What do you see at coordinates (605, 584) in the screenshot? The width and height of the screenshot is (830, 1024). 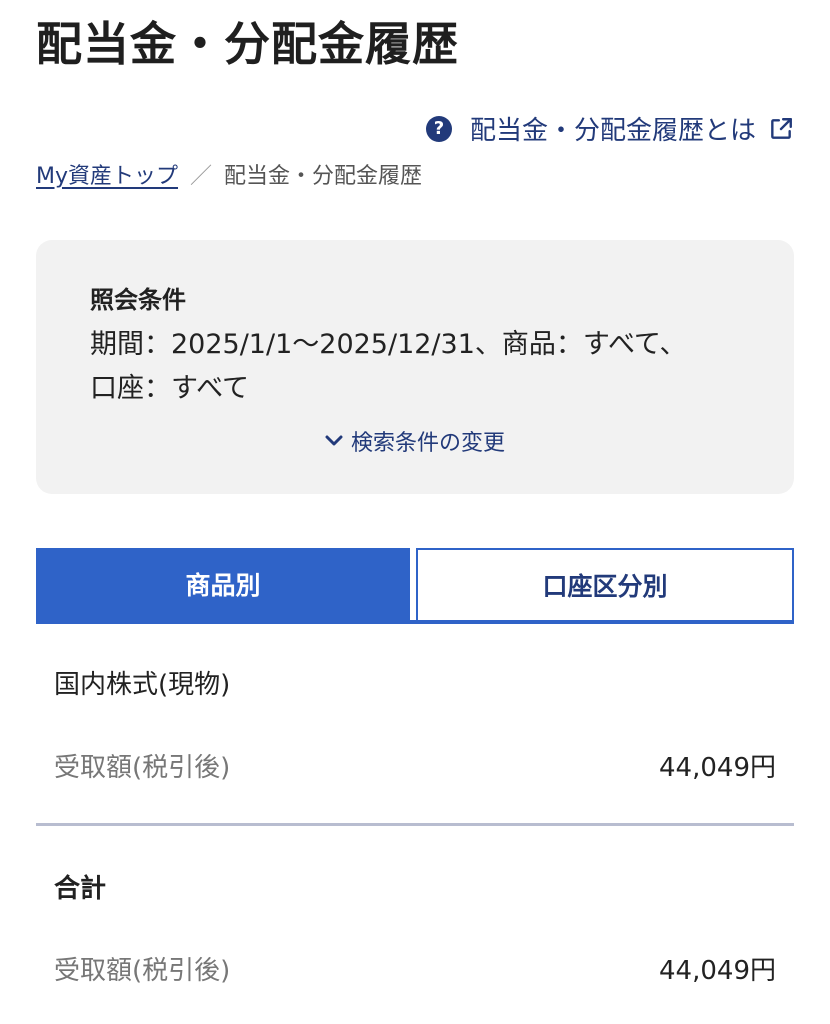 I see `tab-by-account-type: 口座区分別` at bounding box center [605, 584].